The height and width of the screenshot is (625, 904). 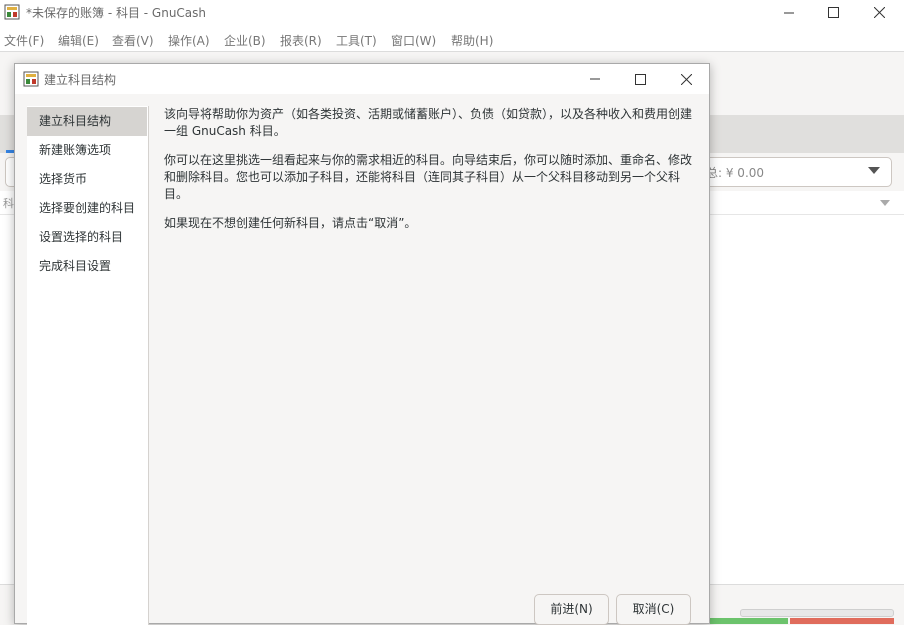 I want to click on chevron-down-icon, so click(x=874, y=170).